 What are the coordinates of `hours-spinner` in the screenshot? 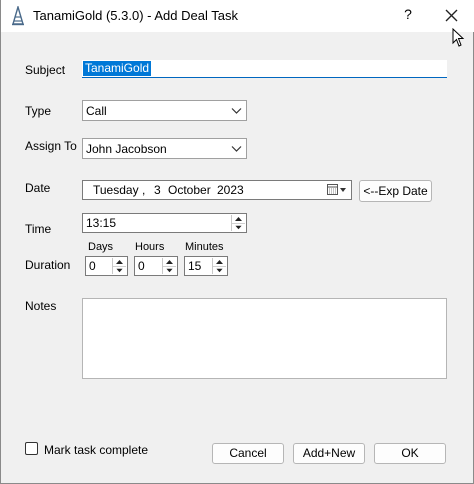 It's located at (169, 266).